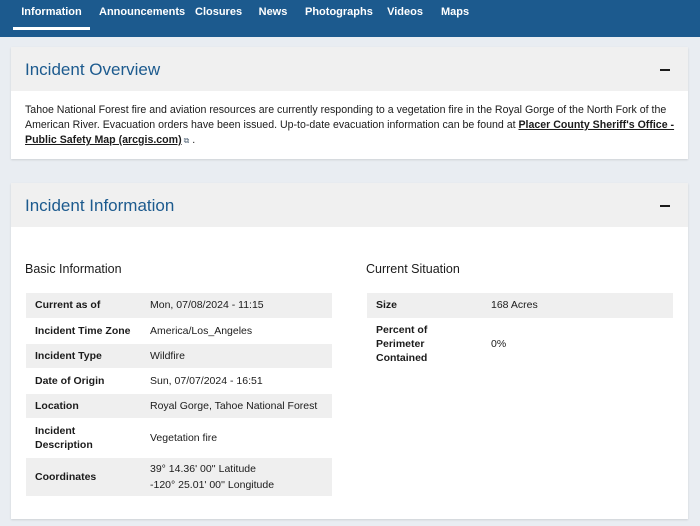  I want to click on row-key: Incident Time Zone, so click(83, 331).